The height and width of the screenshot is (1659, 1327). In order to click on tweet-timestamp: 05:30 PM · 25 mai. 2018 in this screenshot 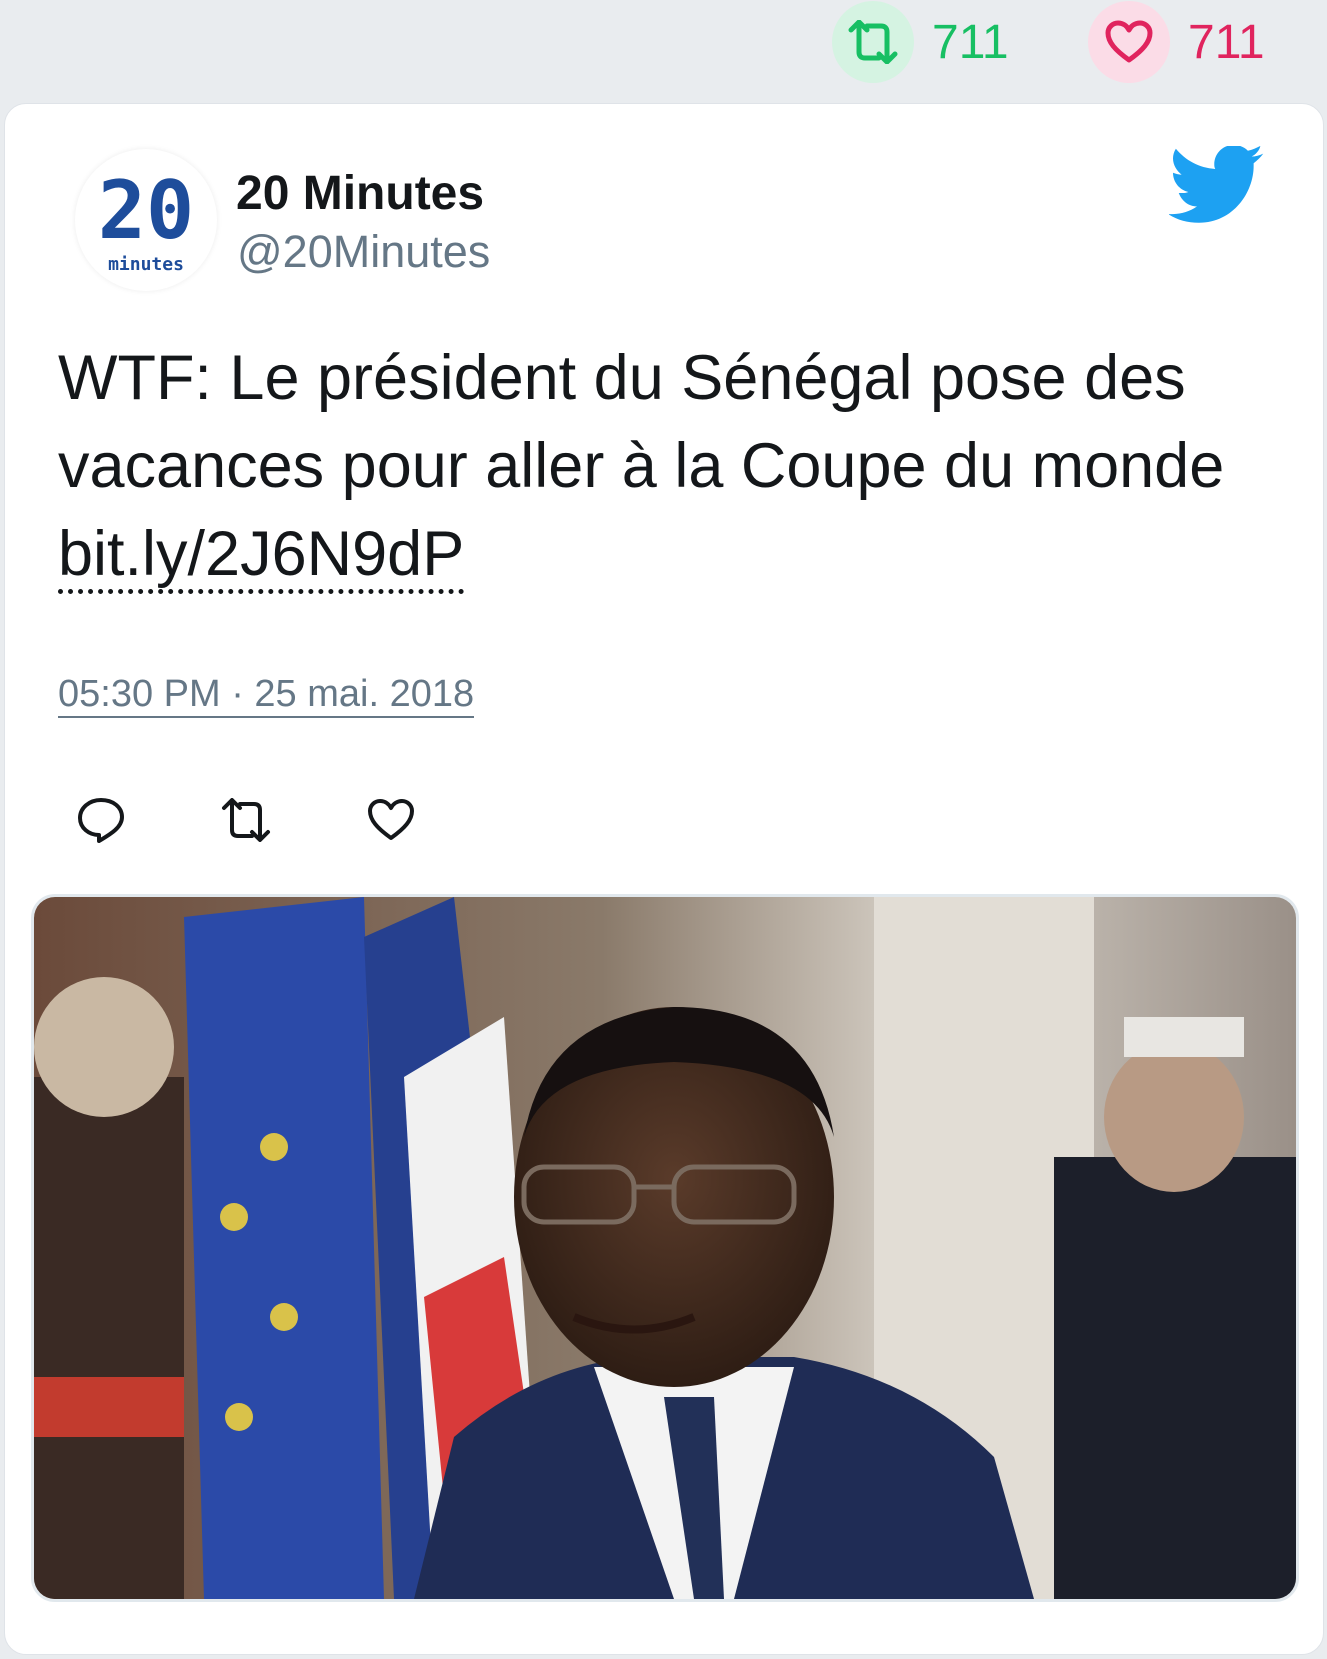, I will do `click(266, 695)`.